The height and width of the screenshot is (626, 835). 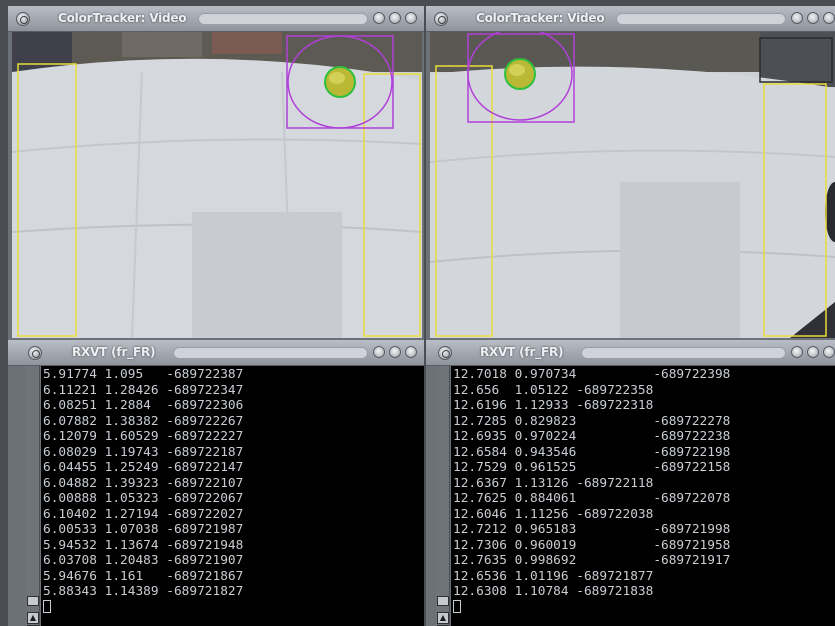 I want to click on terminal-line: 12.6196 1.12933 -689722318, so click(x=553, y=405).